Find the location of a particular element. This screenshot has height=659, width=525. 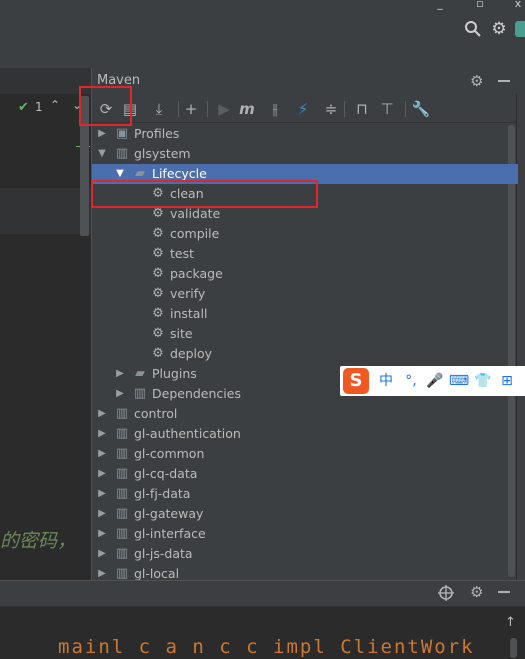

bottom-scrollbar is located at coordinates (513, 648).